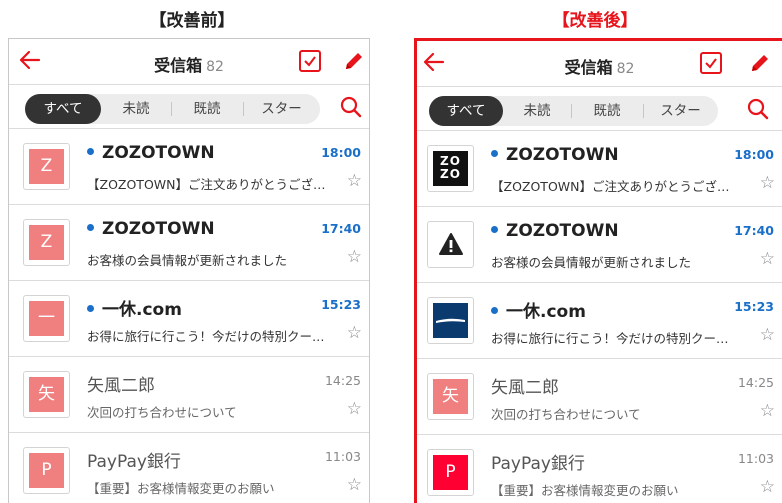  Describe the element at coordinates (595, 21) in the screenshot. I see `caption-after: 【改善後】` at that location.